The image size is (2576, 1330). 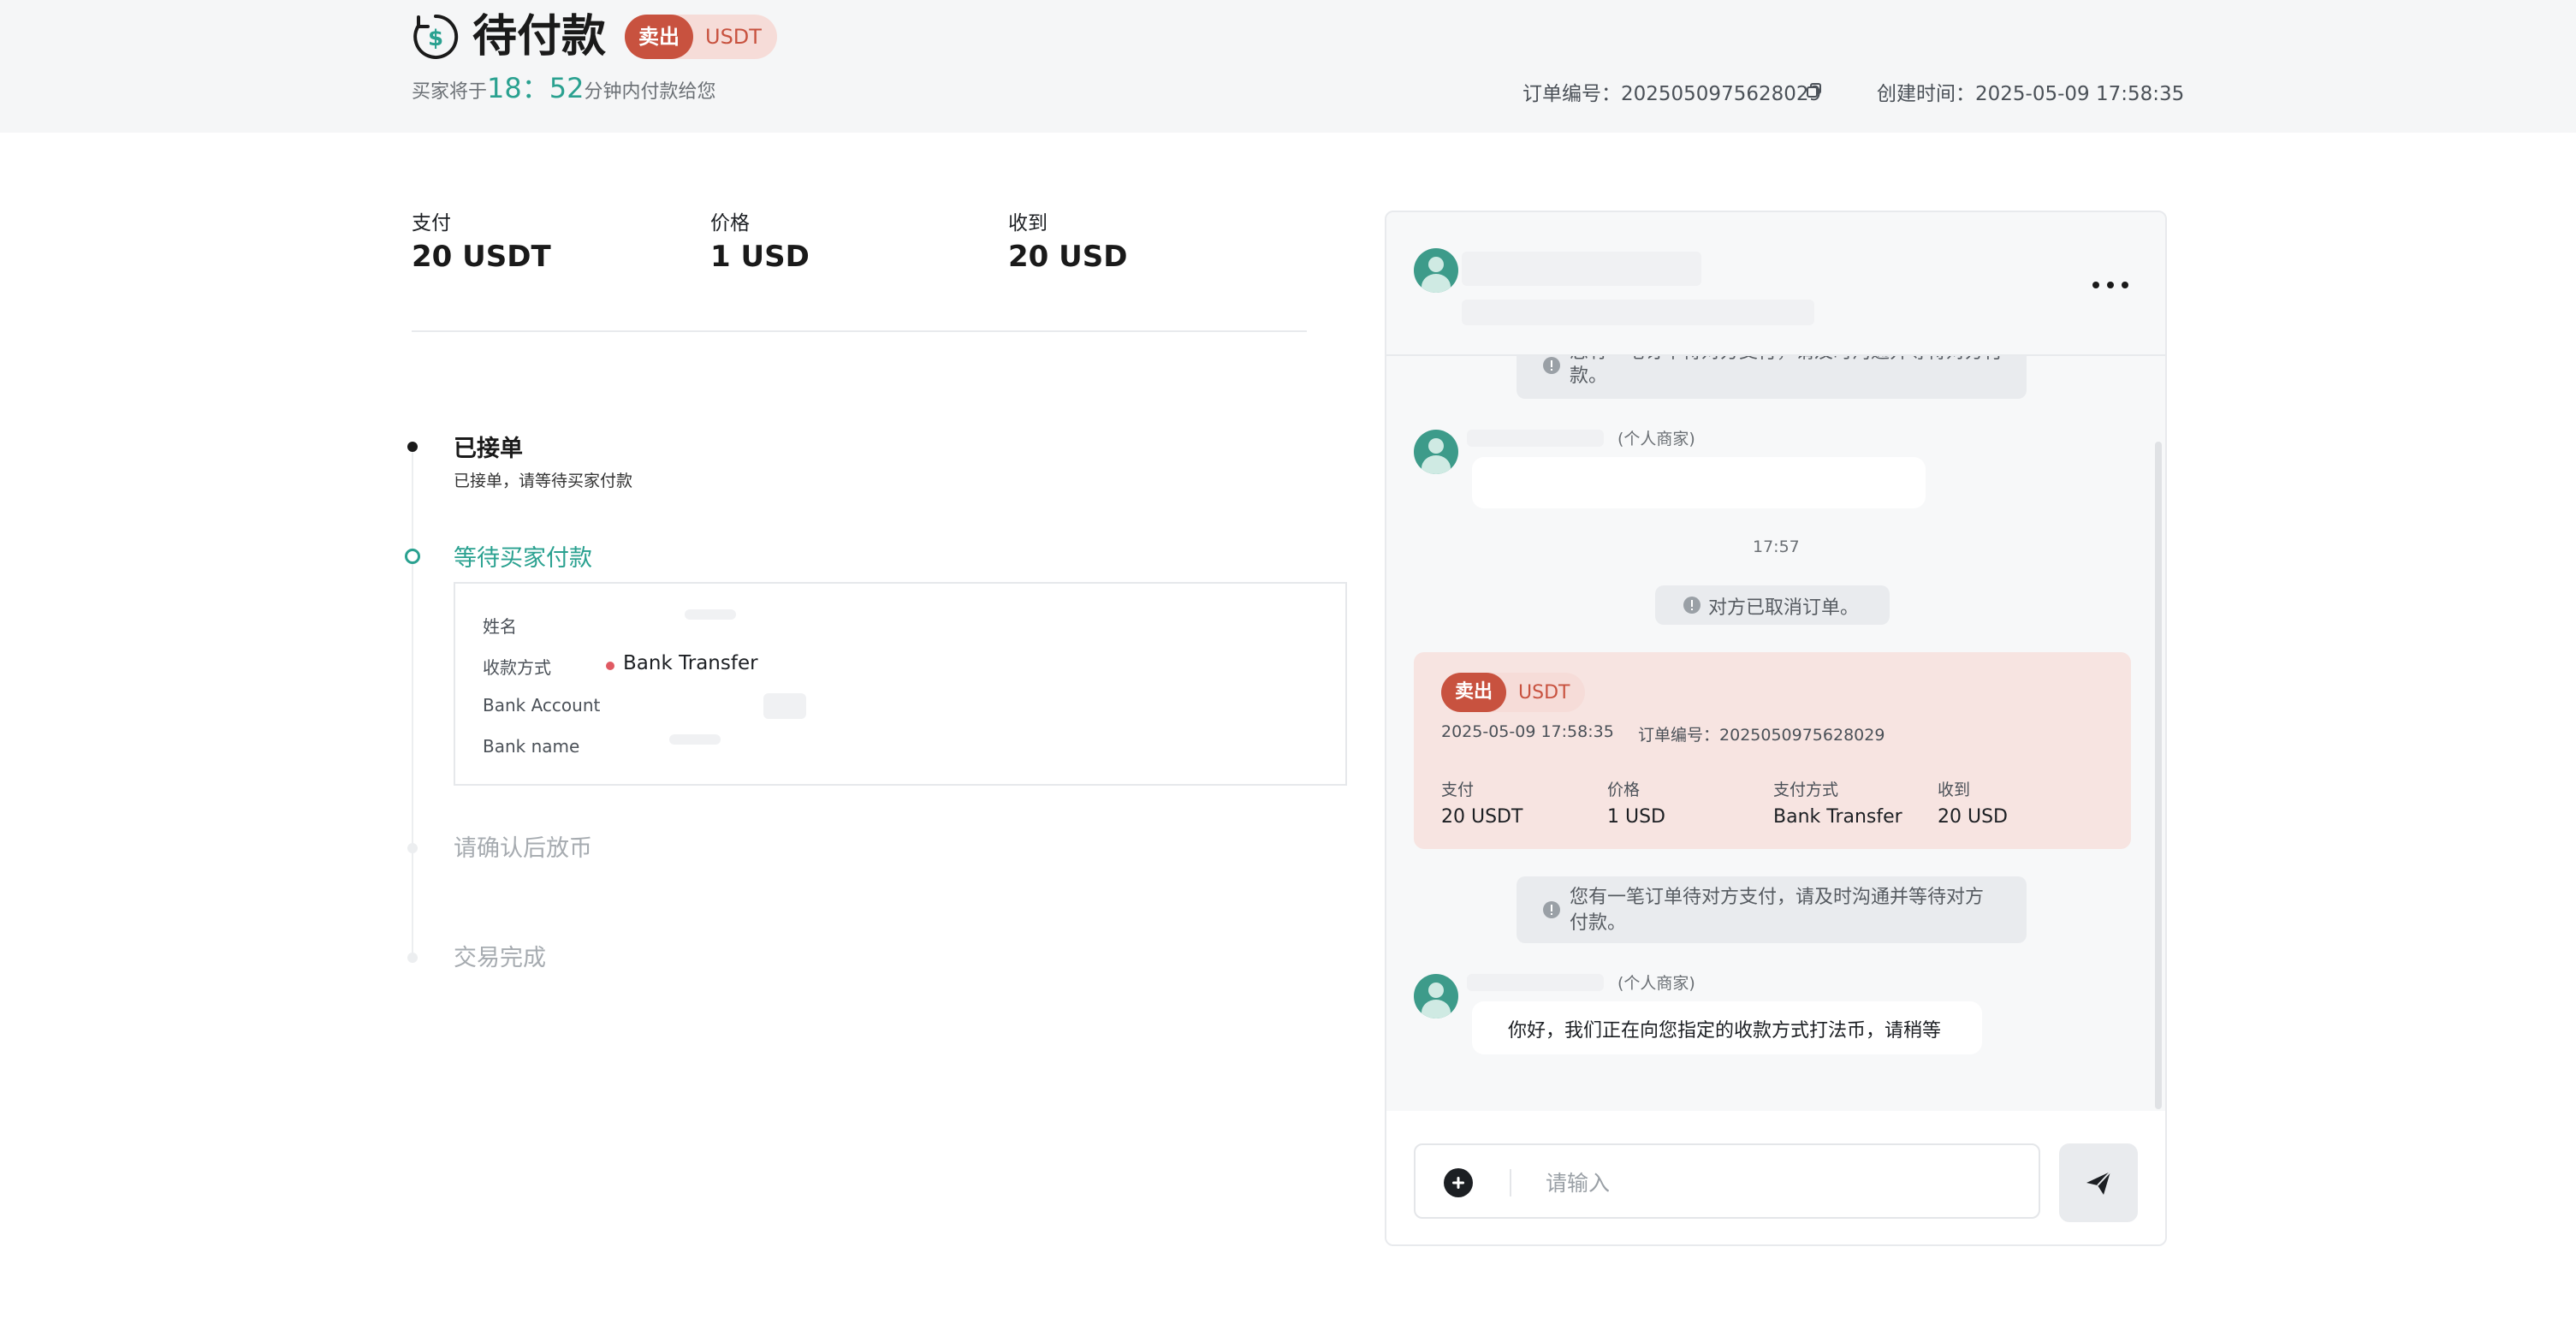 I want to click on step-awaiting-payment-title: 等待买家付款, so click(x=523, y=558).